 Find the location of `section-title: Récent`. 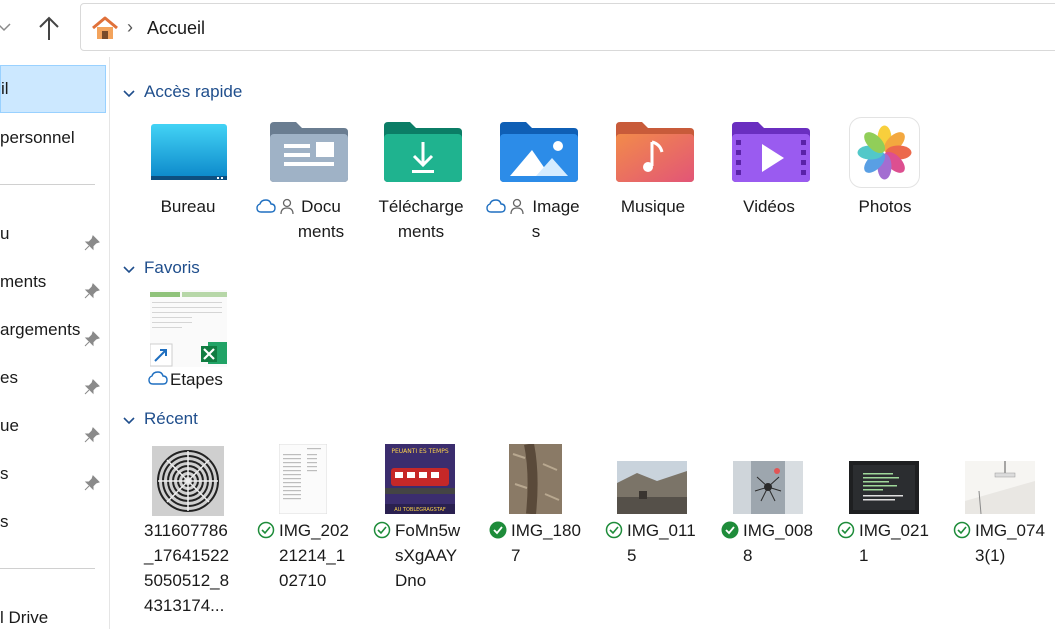

section-title: Récent is located at coordinates (171, 418).